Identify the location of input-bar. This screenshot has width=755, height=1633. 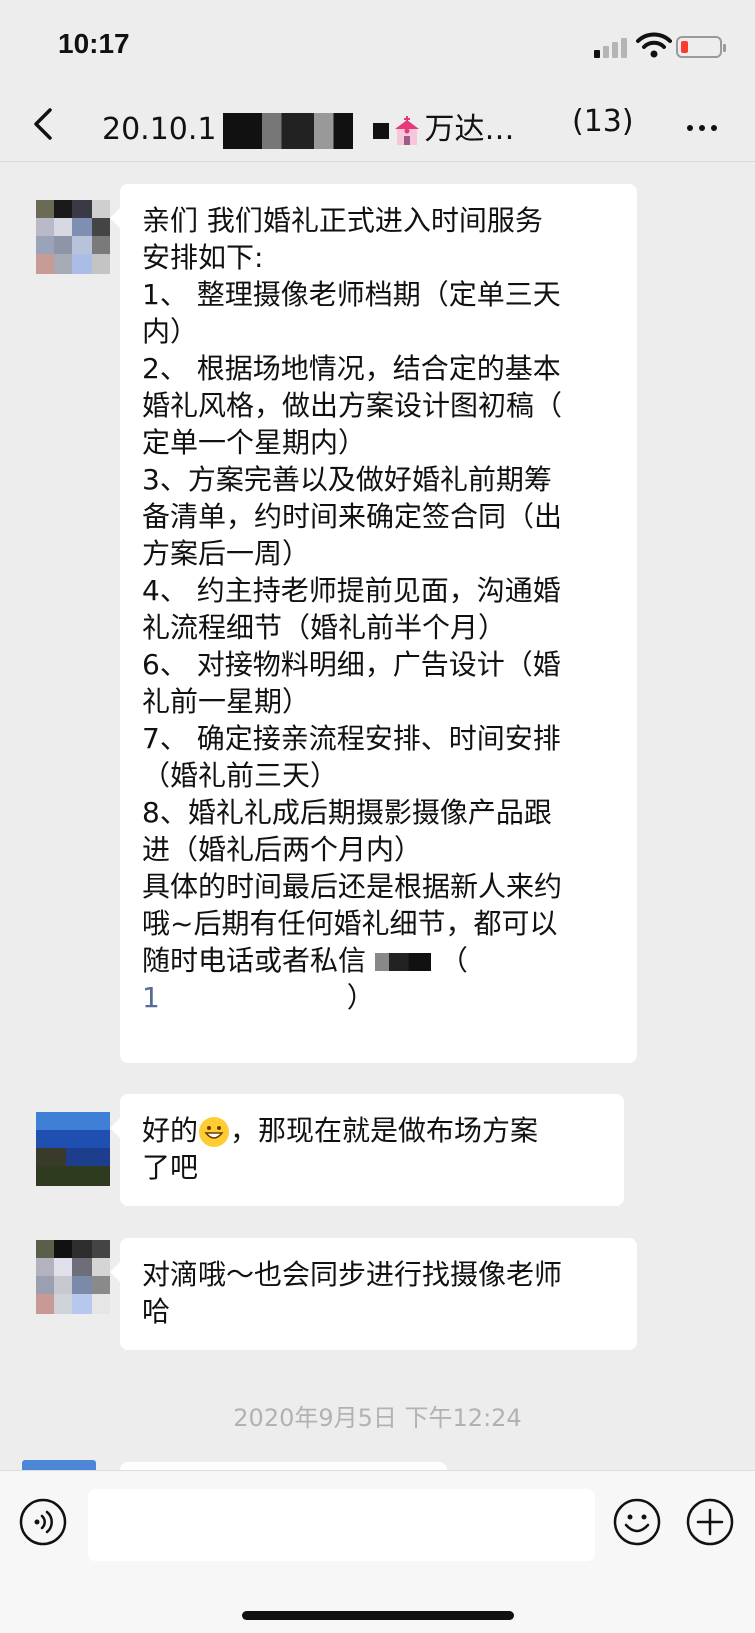
(377, 1551).